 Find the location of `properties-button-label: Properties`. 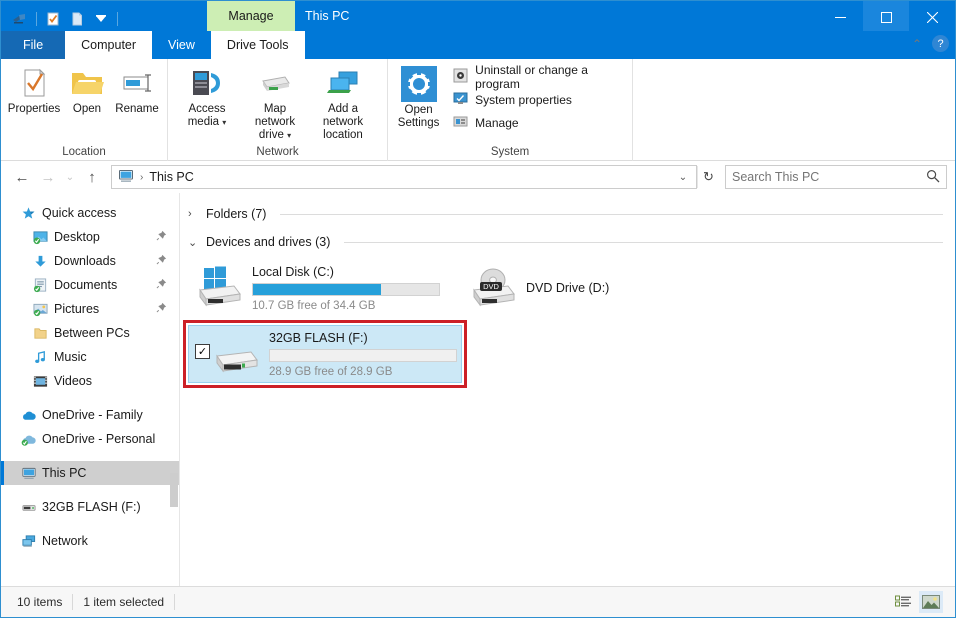

properties-button-label: Properties is located at coordinates (34, 109).